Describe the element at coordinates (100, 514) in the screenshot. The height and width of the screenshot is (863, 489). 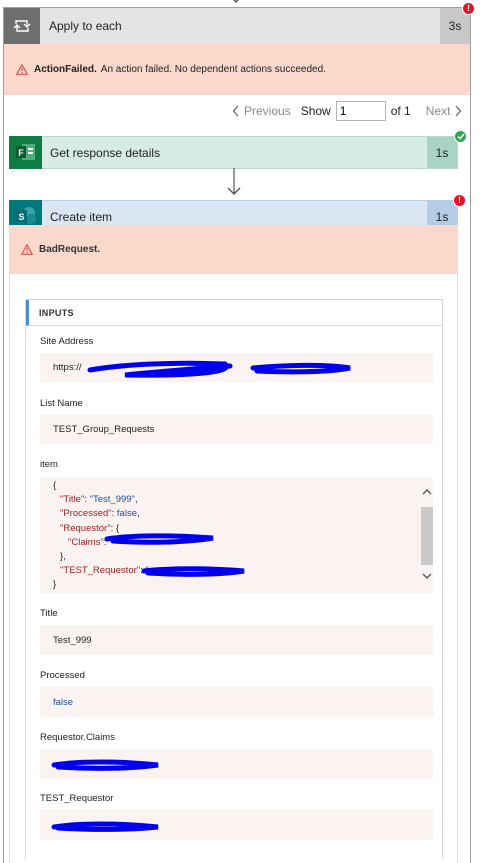
I see `json-line: "Processed": false,` at that location.